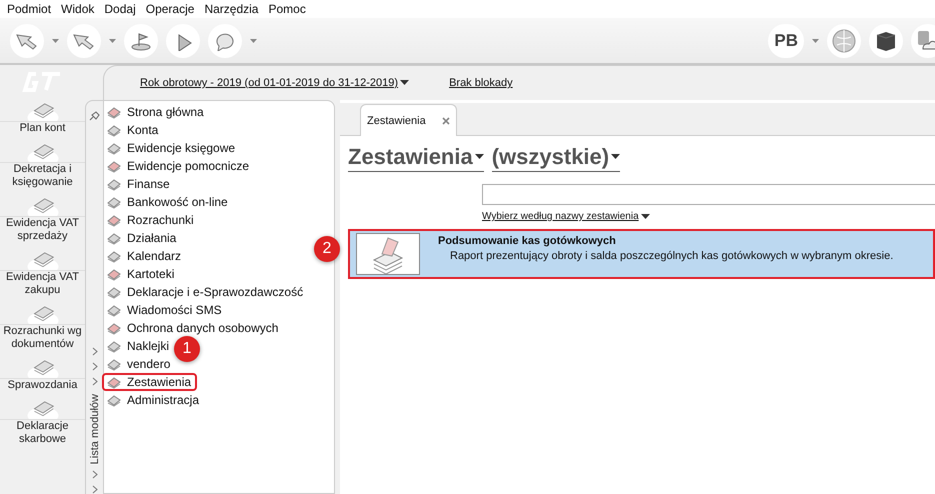  Describe the element at coordinates (122, 9) in the screenshot. I see `menu-item: Dodaj` at that location.